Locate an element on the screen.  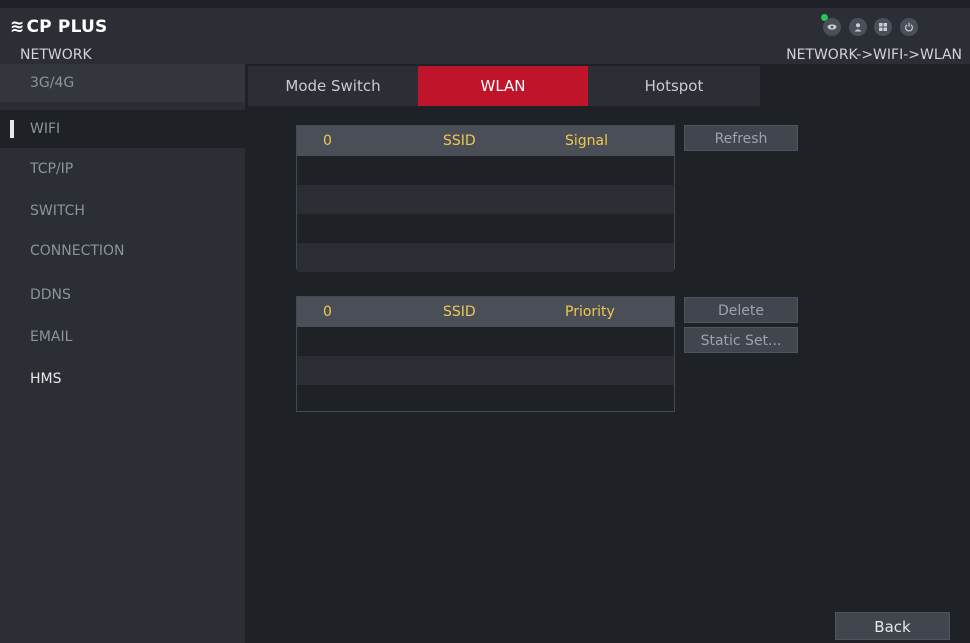
logo-mark-icon: ≋ is located at coordinates (17, 27).